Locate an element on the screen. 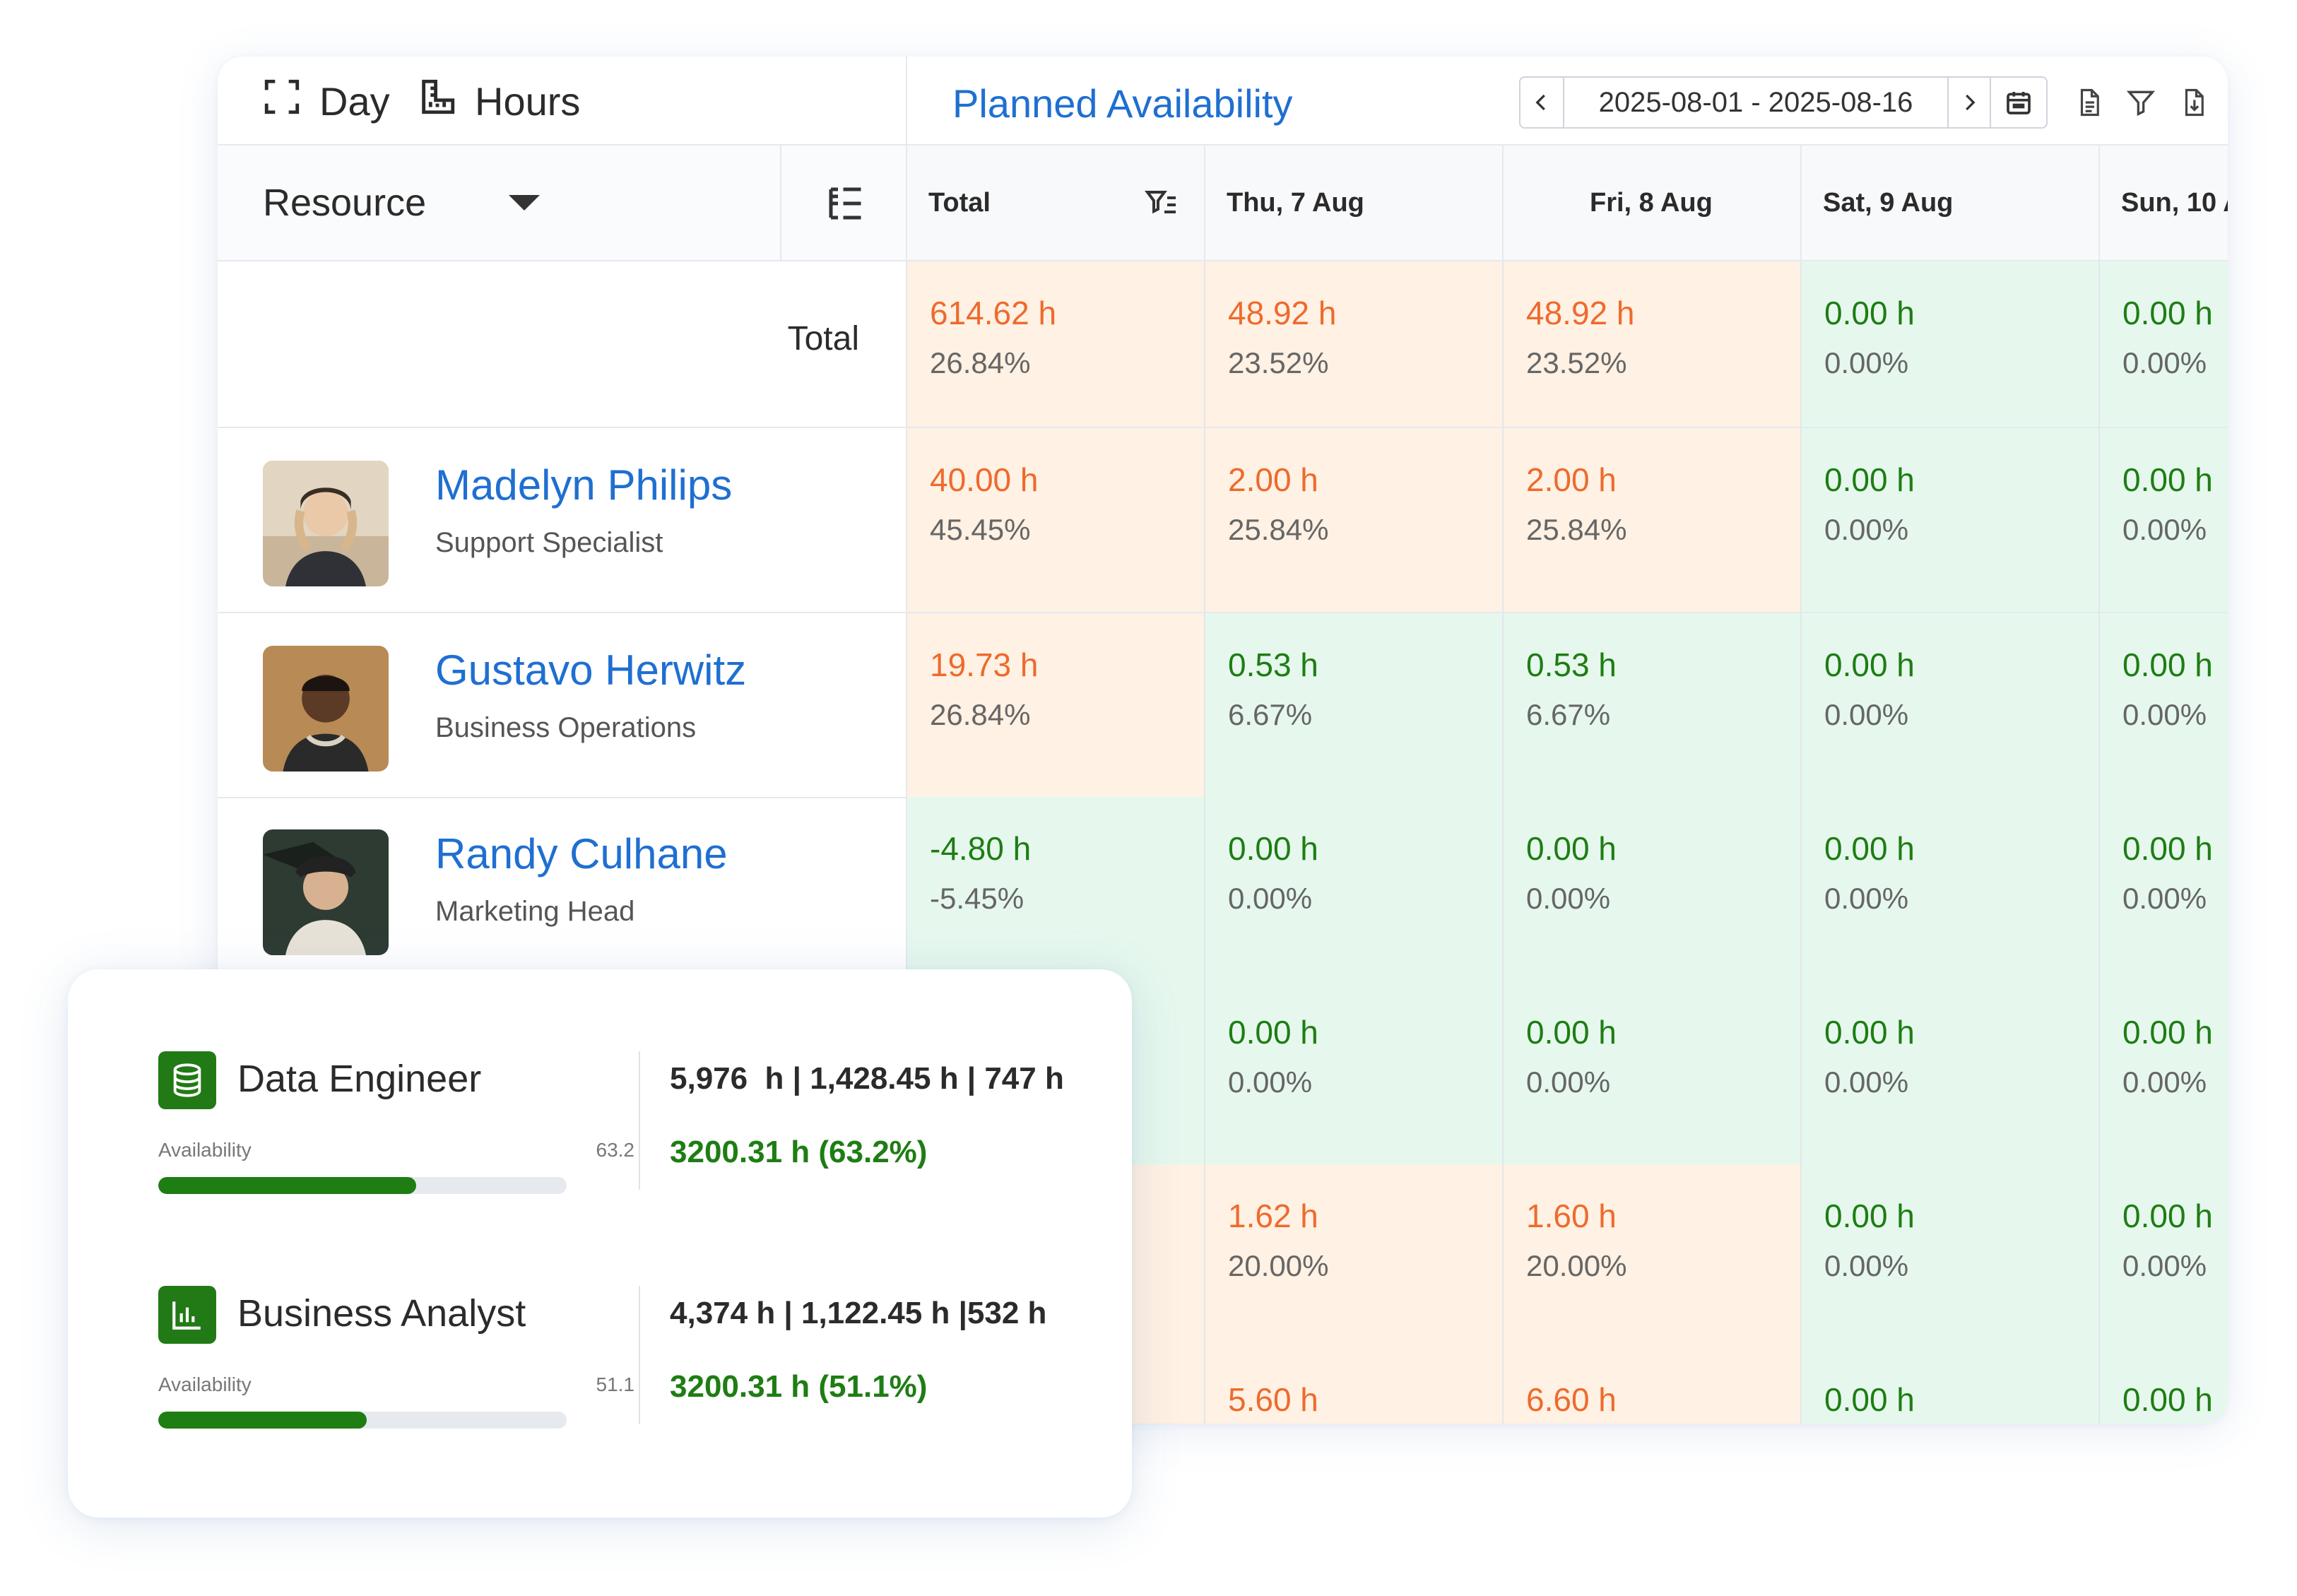 The height and width of the screenshot is (1596, 2297). resource-cell: Randy Culhane Marketing Head is located at coordinates (563, 889).